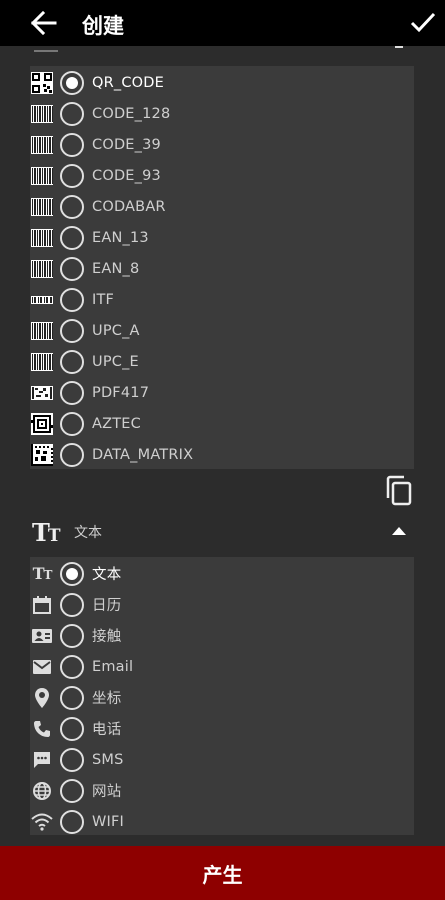 Image resolution: width=445 pixels, height=900 pixels. What do you see at coordinates (222, 790) in the screenshot?
I see `option-row--: 网站` at bounding box center [222, 790].